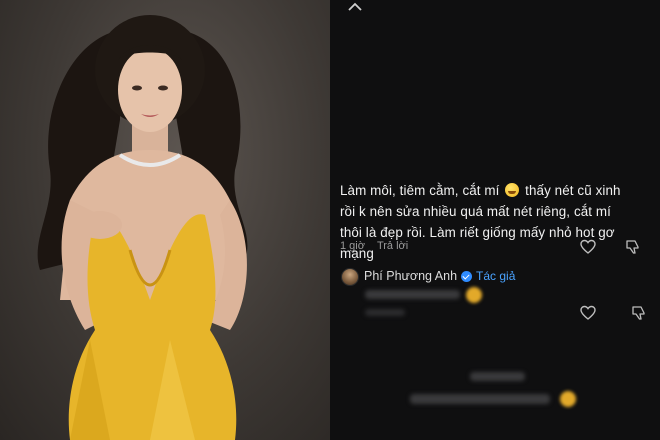 This screenshot has height=440, width=660. Describe the element at coordinates (496, 276) in the screenshot. I see `author-tag: Tác giả` at that location.